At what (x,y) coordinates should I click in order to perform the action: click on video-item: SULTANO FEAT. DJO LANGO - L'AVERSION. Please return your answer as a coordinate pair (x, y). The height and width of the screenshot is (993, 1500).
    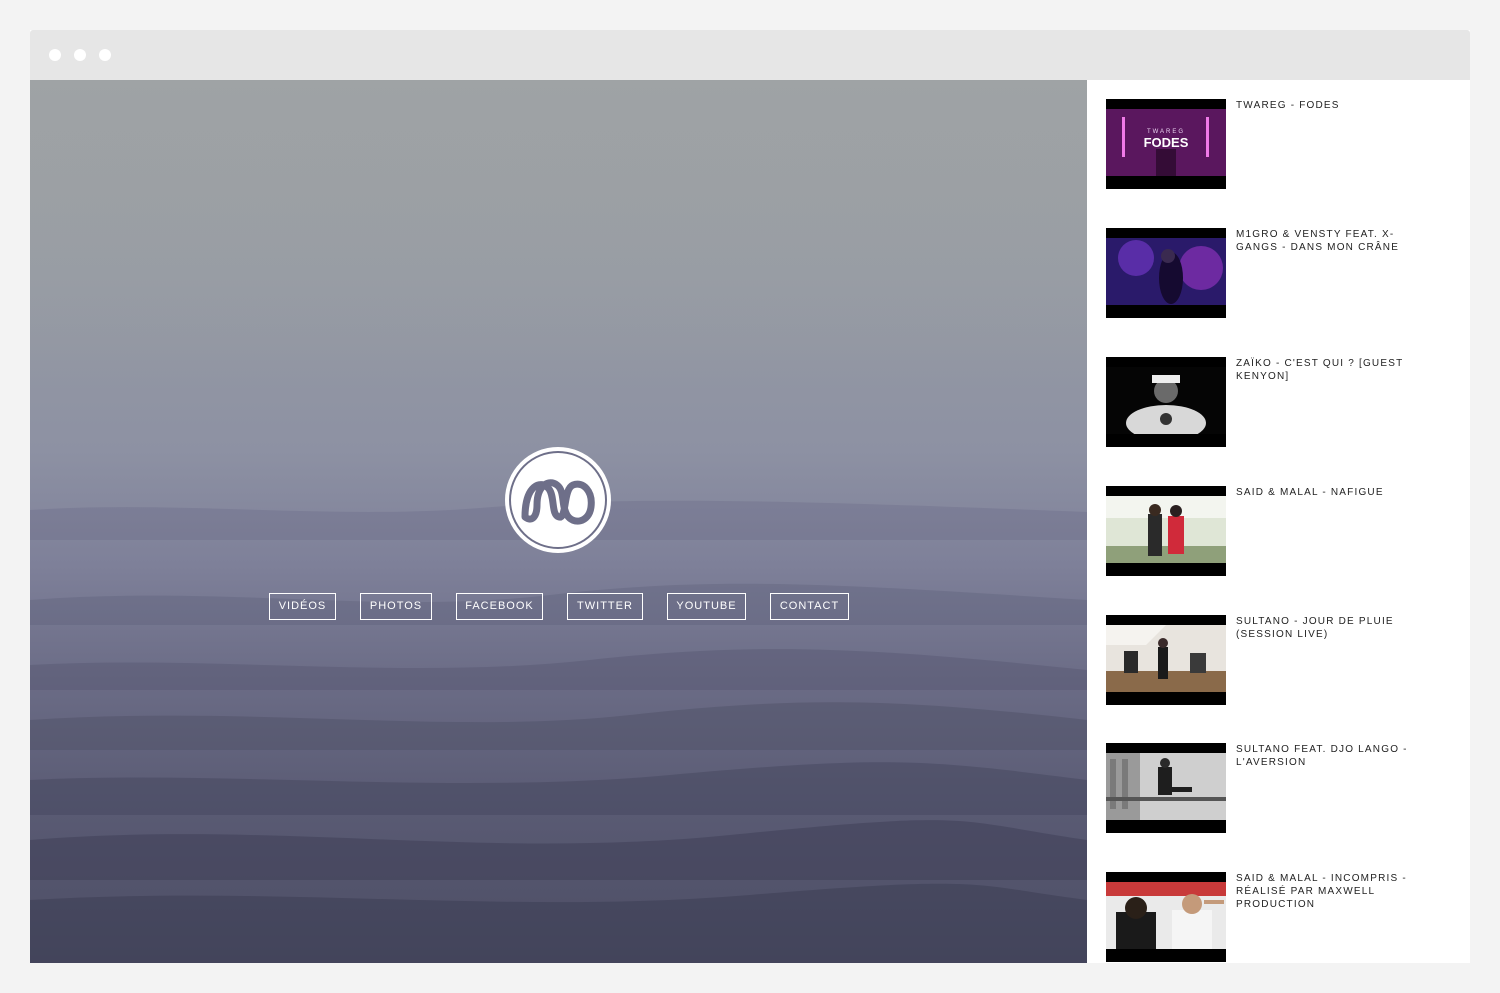
    Looking at the image, I should click on (1278, 789).